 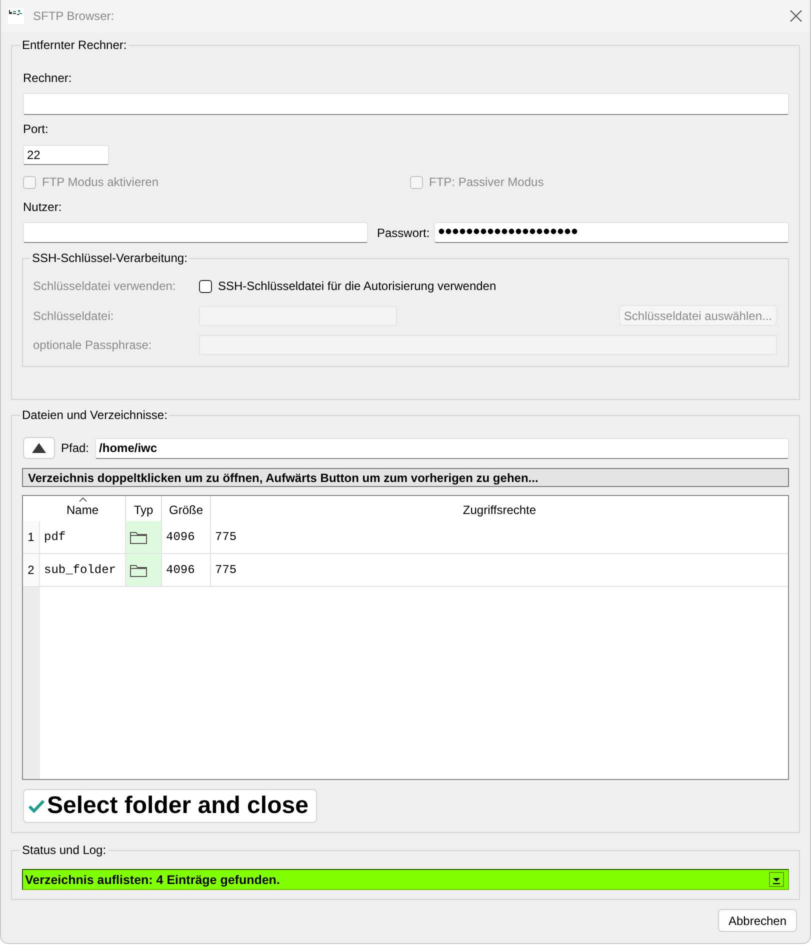 What do you see at coordinates (94, 415) in the screenshot?
I see `panel-title: Dateien und Verzeichnisse:` at bounding box center [94, 415].